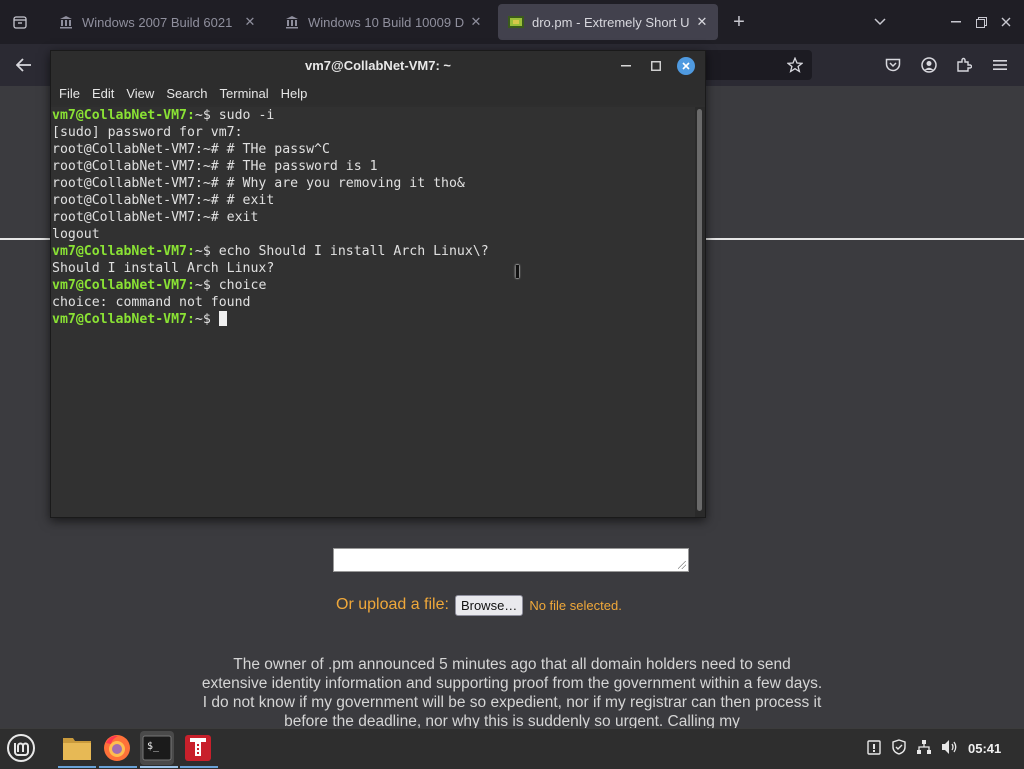  What do you see at coordinates (69, 93) in the screenshot?
I see `menu-file: File` at bounding box center [69, 93].